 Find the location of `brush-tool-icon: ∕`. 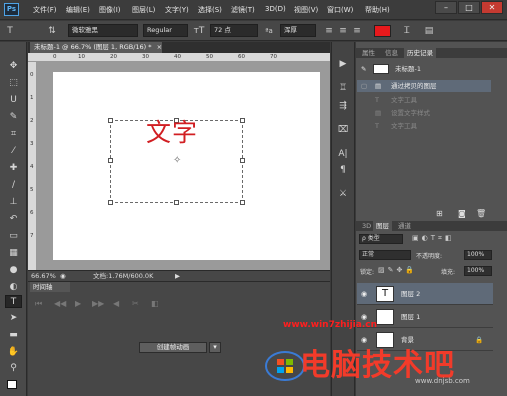

brush-tool-icon: ∕ is located at coordinates (13, 185).